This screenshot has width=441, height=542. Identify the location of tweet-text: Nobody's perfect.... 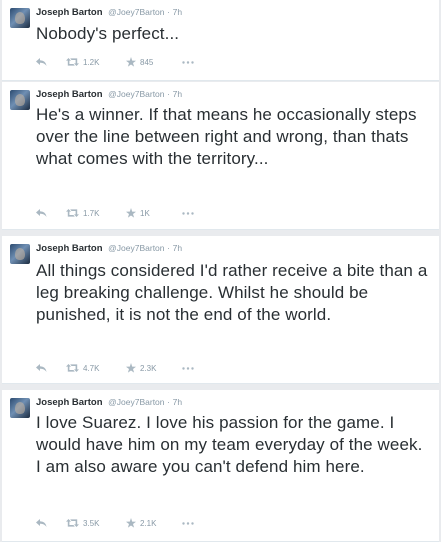
(108, 33).